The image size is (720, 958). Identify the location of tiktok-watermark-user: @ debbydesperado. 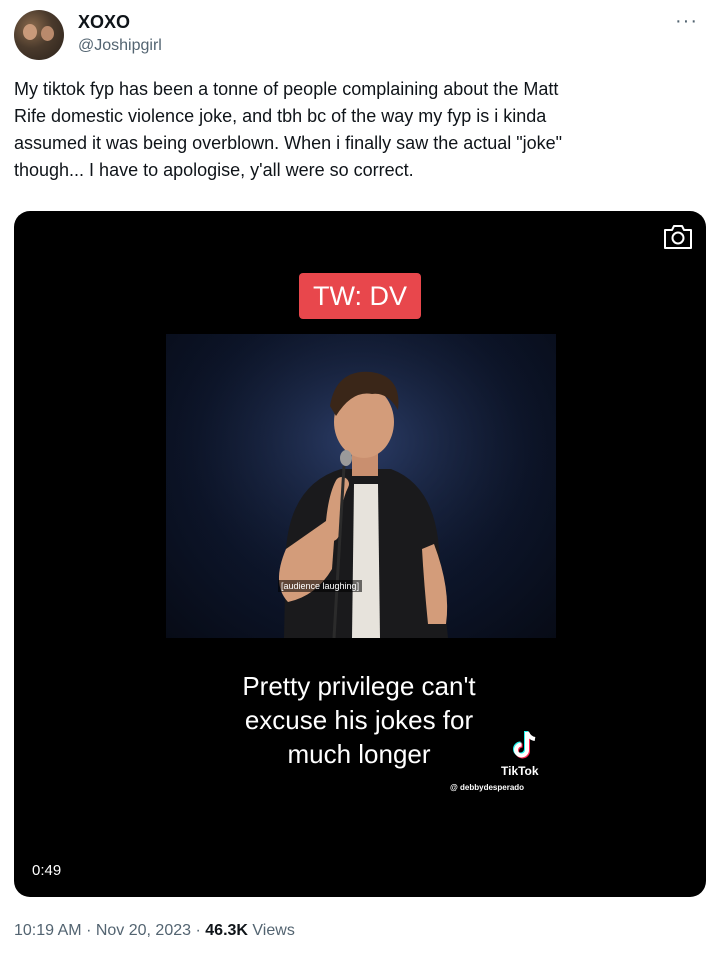
(487, 787).